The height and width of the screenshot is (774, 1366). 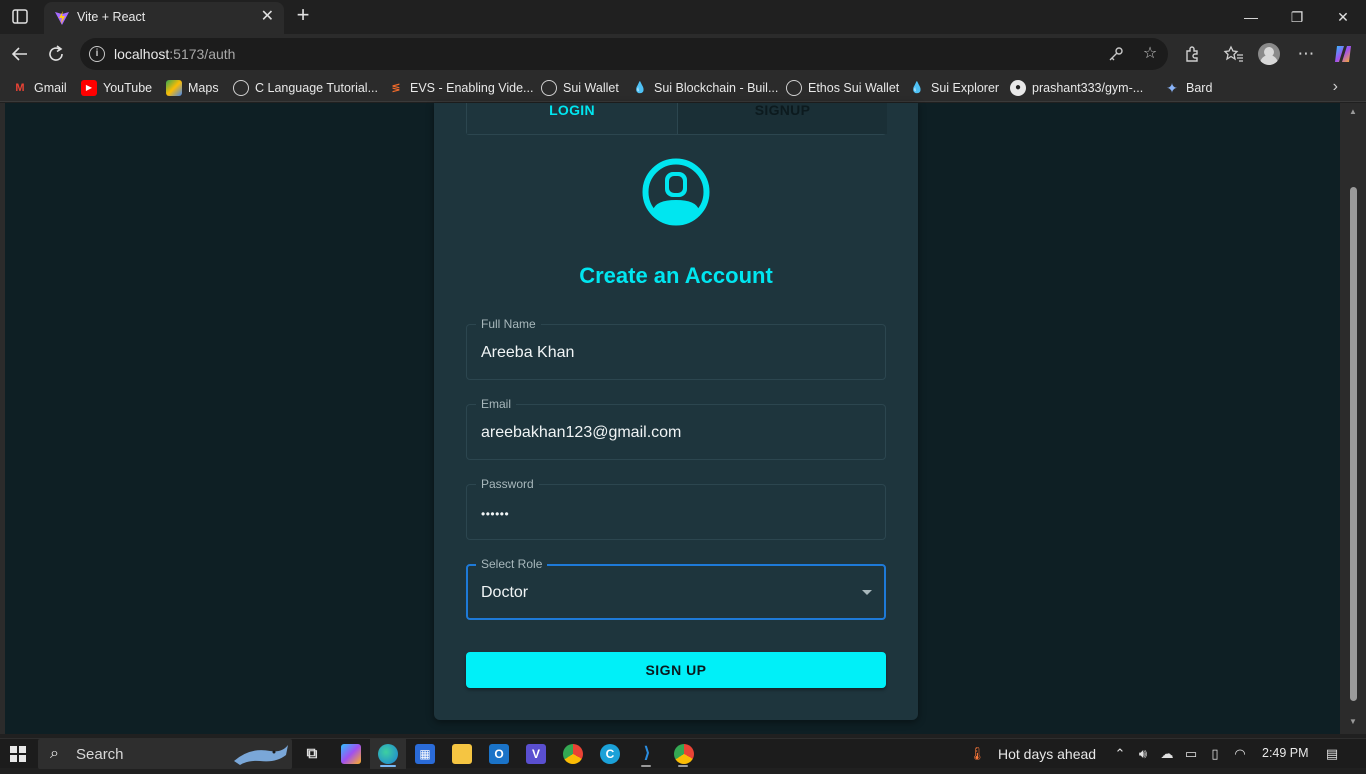 What do you see at coordinates (312, 754) in the screenshot?
I see `task-view-icon: ⧉` at bounding box center [312, 754].